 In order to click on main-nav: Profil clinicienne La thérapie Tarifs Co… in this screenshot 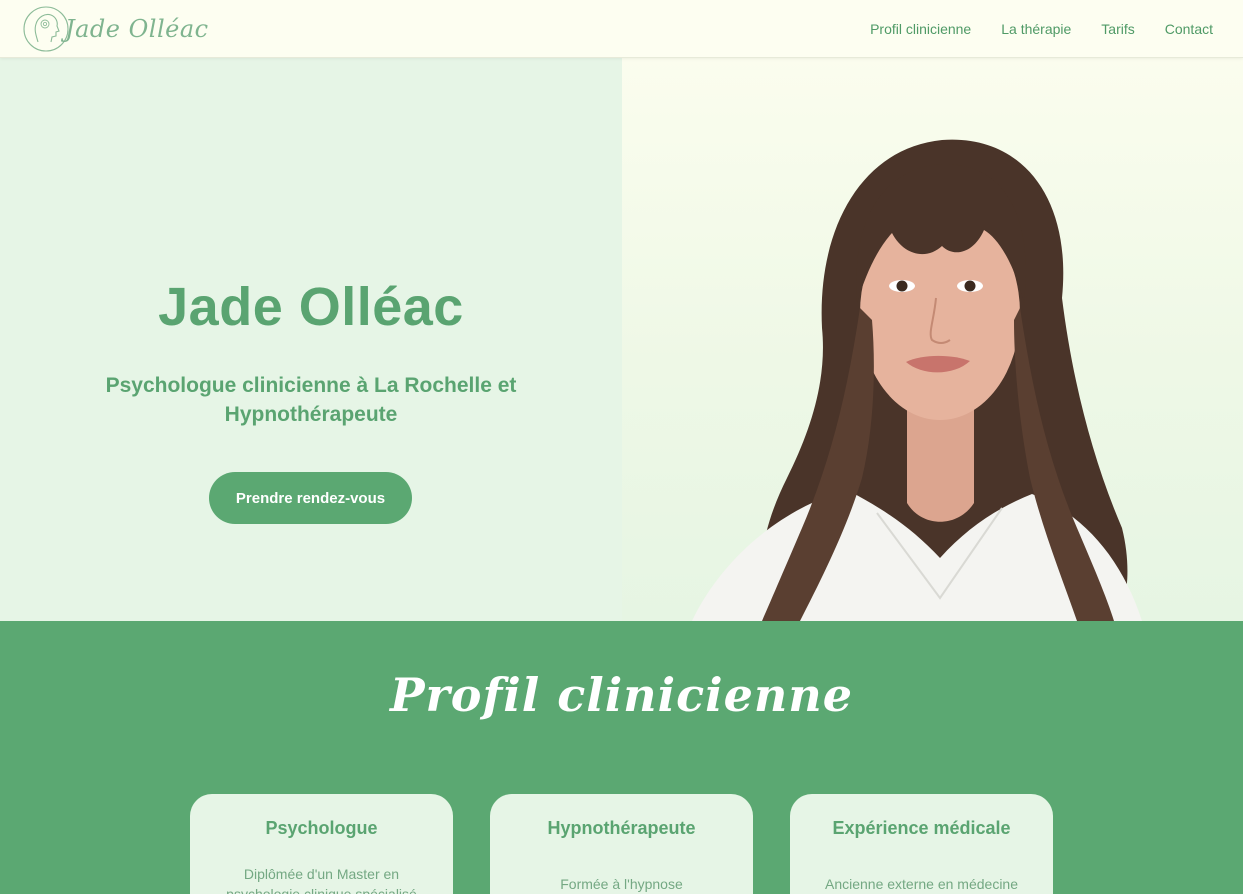, I will do `click(1026, 28)`.